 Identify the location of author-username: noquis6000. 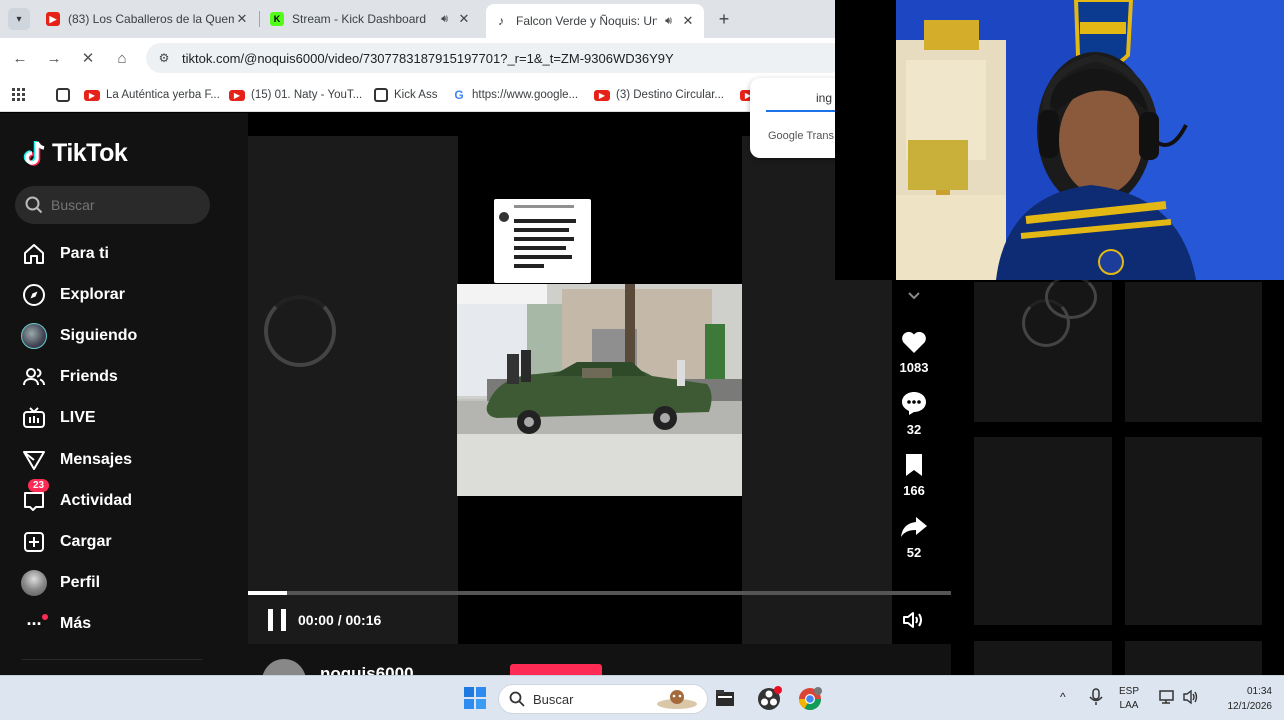
(367, 669).